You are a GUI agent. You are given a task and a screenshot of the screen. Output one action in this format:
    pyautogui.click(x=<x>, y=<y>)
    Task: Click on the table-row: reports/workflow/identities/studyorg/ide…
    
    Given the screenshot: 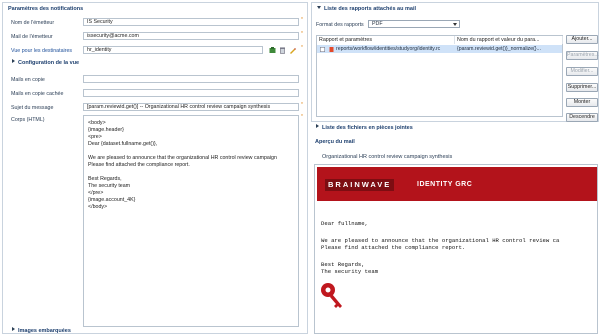 What is the action you would take?
    pyautogui.click(x=439, y=49)
    